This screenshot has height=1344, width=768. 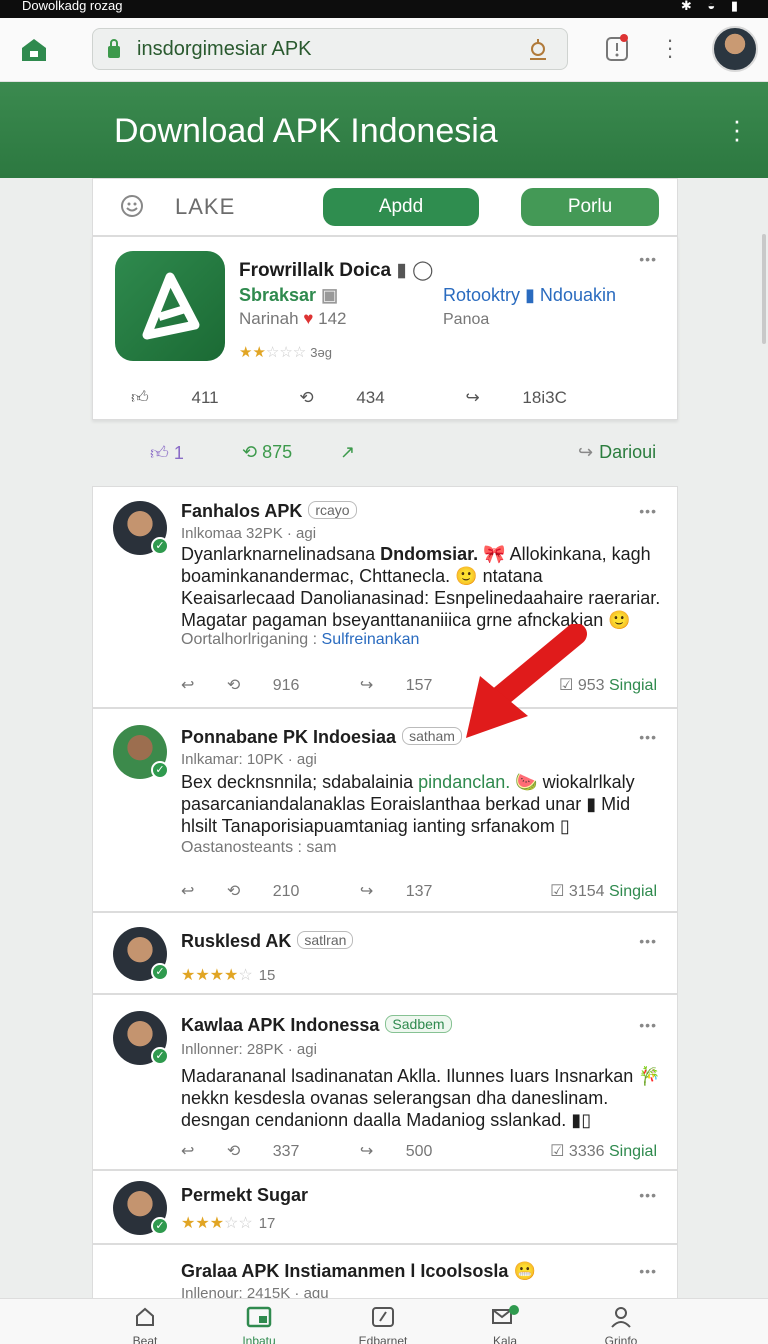 What do you see at coordinates (249, 1049) in the screenshot?
I see `post-meta: Inllonner: 28PK · agi` at bounding box center [249, 1049].